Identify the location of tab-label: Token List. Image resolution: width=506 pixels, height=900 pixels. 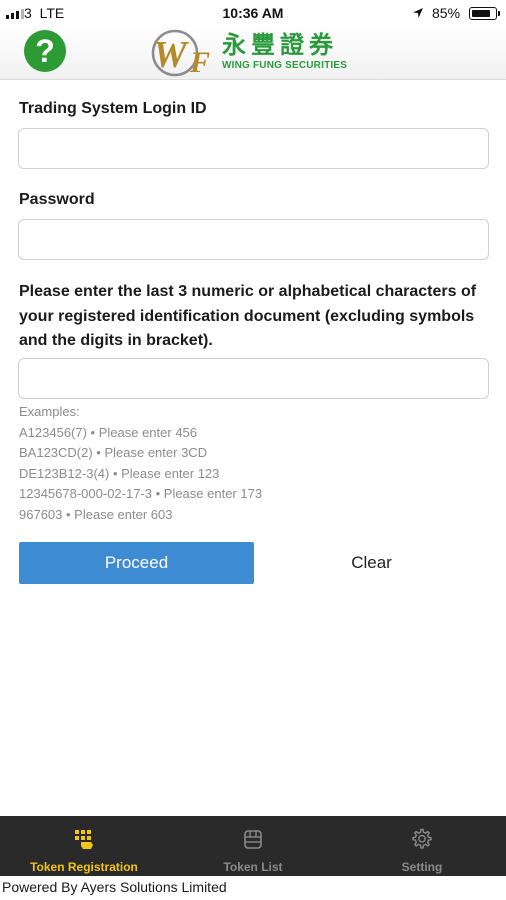
(253, 867).